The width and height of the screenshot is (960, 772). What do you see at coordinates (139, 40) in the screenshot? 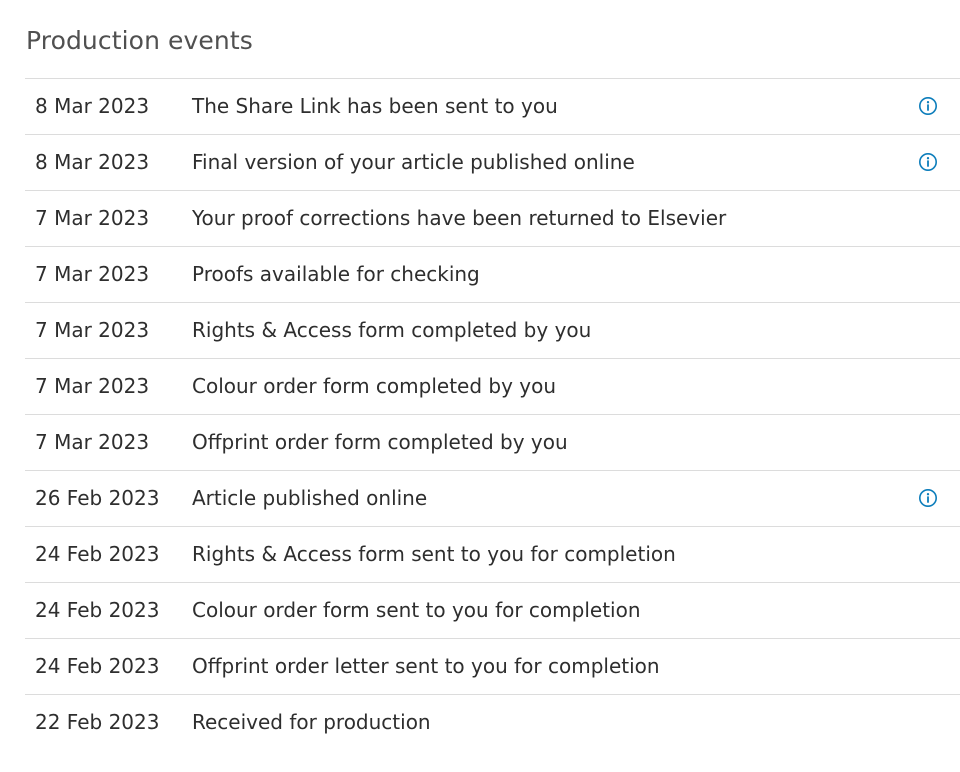
I see `section-title: Production events` at bounding box center [139, 40].